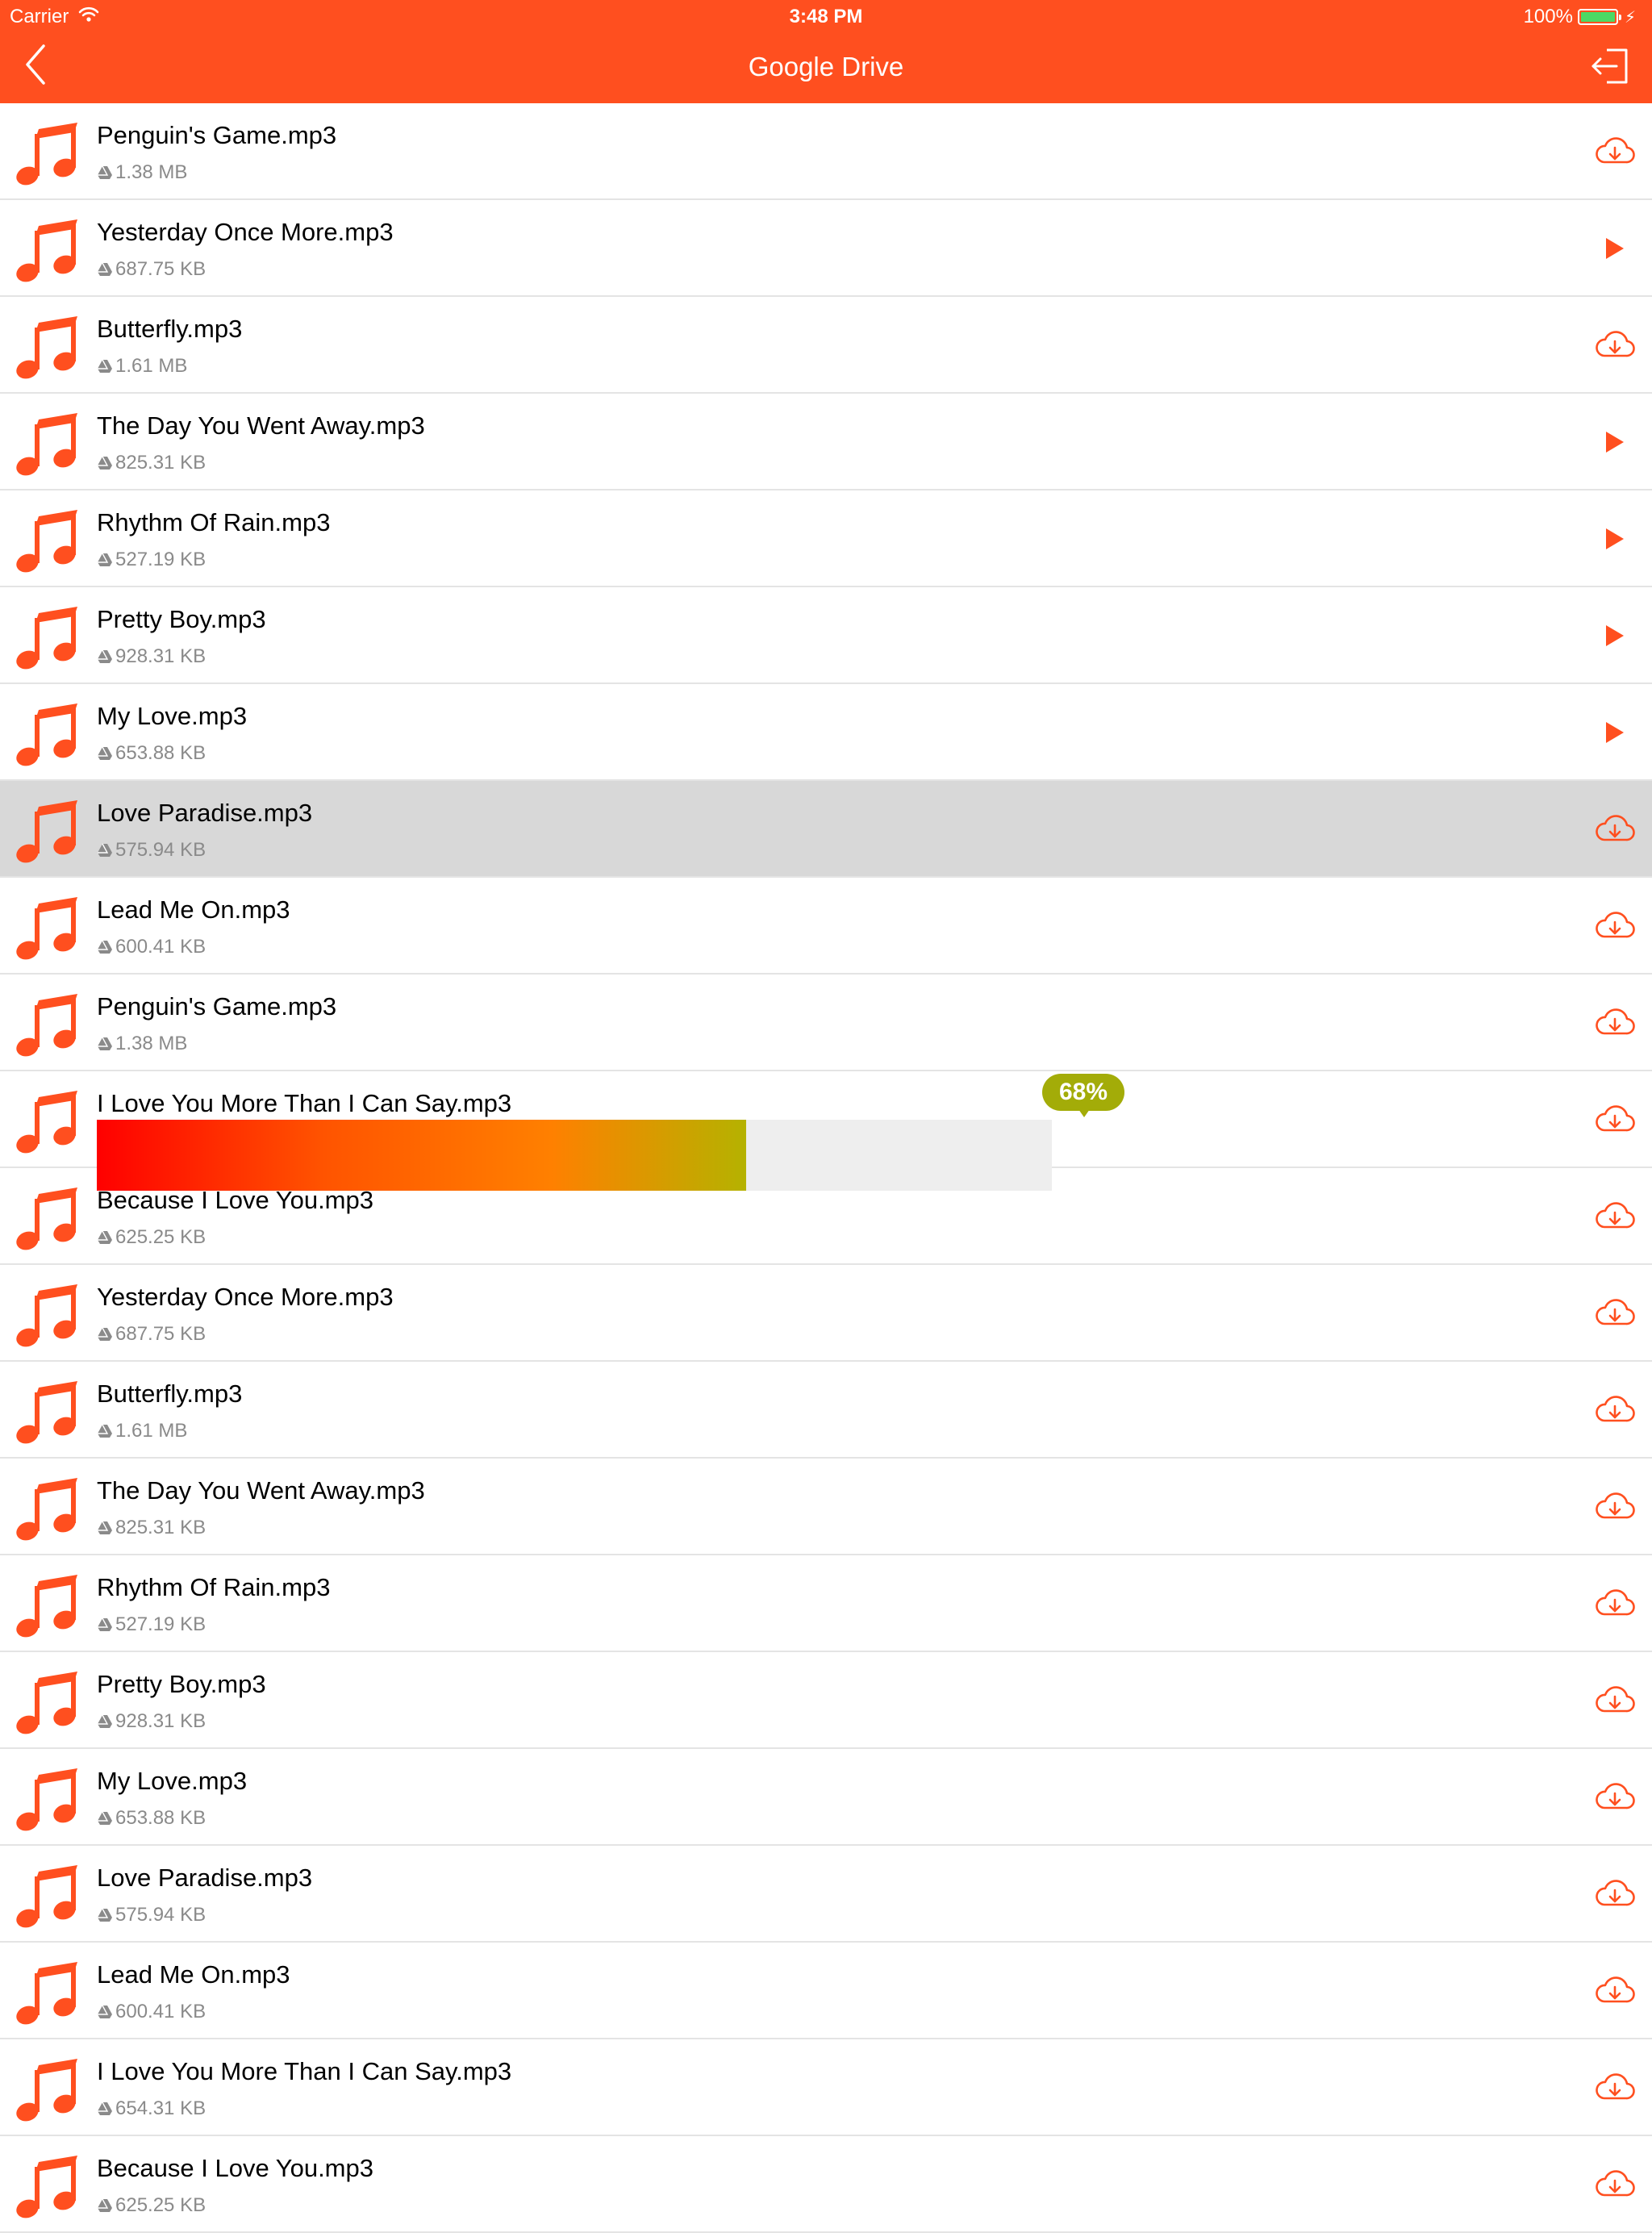 Image resolution: width=1652 pixels, height=2233 pixels. Describe the element at coordinates (160, 1624) in the screenshot. I see `file-size-text: 527.19 KB` at that location.